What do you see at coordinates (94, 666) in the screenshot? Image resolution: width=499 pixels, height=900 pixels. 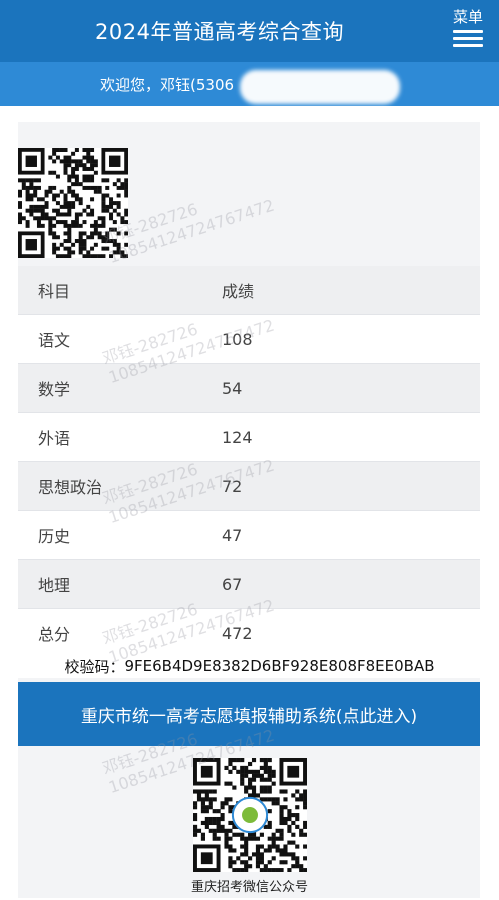 I see `checksum-label: 校验码：` at bounding box center [94, 666].